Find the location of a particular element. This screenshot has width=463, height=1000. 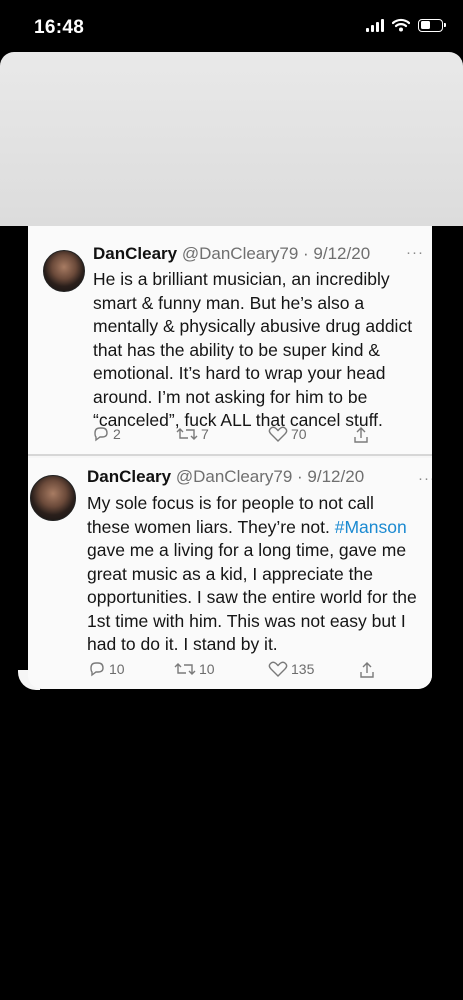

like-count: 135 is located at coordinates (303, 669).